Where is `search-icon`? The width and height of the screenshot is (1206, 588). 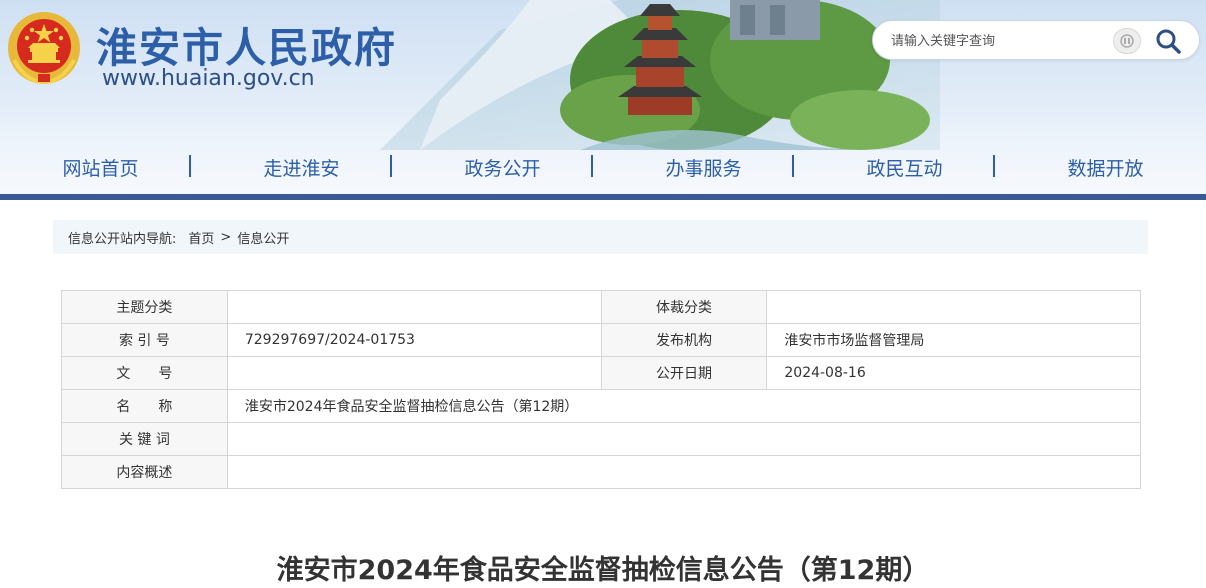 search-icon is located at coordinates (1168, 41).